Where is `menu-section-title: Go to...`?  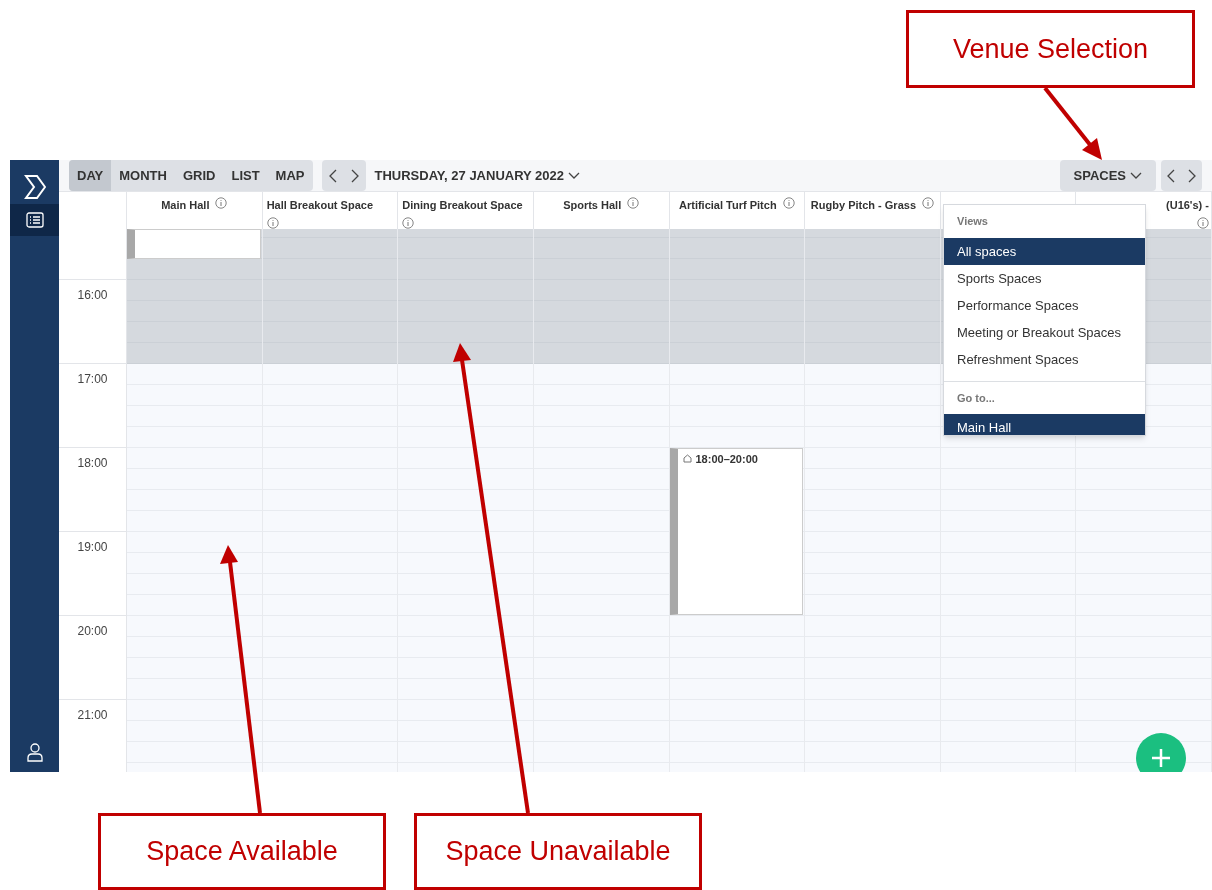 menu-section-title: Go to... is located at coordinates (976, 398).